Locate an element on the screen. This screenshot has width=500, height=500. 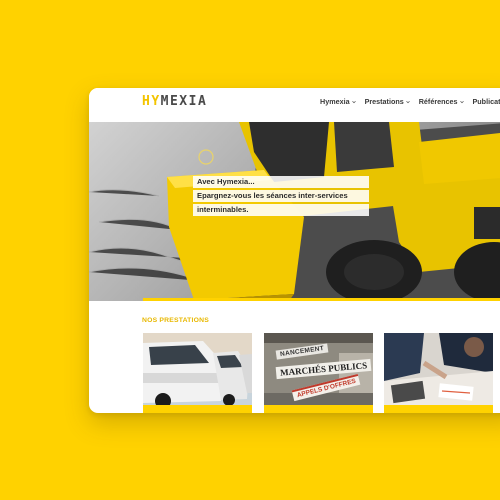
hero-accent-bar is located at coordinates (321, 299).